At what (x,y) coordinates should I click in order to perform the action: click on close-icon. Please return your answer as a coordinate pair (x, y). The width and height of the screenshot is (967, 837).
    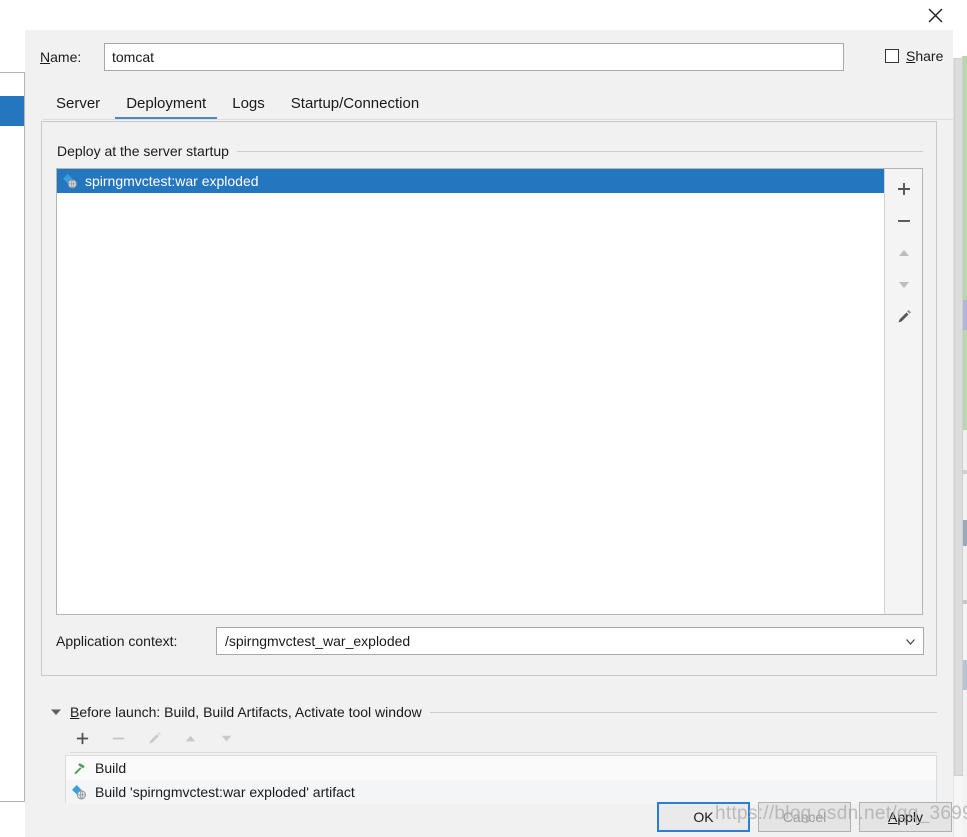
    Looking at the image, I should click on (935, 15).